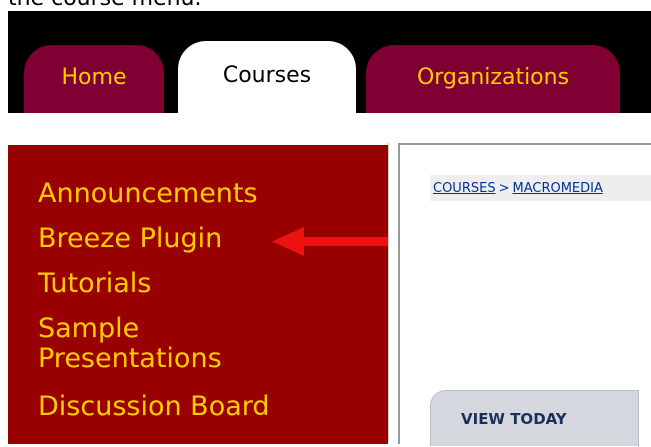 The width and height of the screenshot is (651, 447). I want to click on tab-home: Home, so click(94, 79).